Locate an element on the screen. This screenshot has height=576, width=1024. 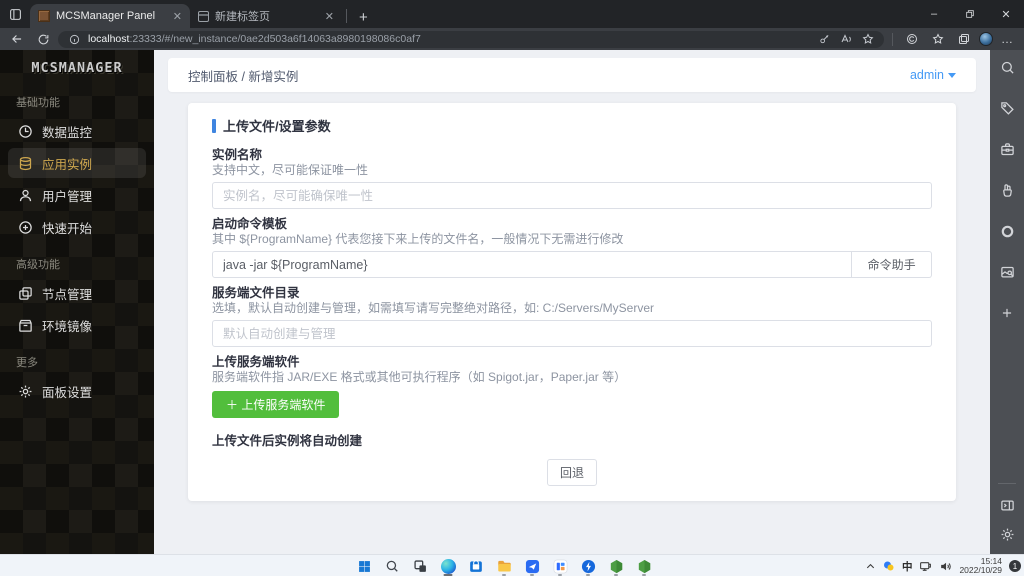
microsoft-store-button is located at coordinates (476, 566).